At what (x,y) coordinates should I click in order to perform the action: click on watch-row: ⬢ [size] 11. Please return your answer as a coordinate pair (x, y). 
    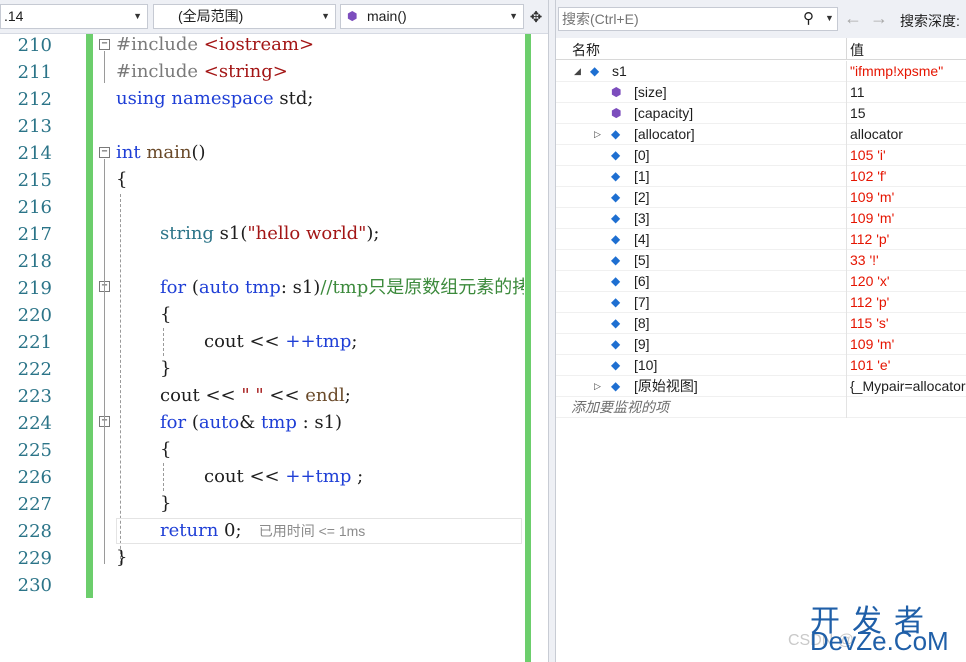
    Looking at the image, I should click on (761, 92).